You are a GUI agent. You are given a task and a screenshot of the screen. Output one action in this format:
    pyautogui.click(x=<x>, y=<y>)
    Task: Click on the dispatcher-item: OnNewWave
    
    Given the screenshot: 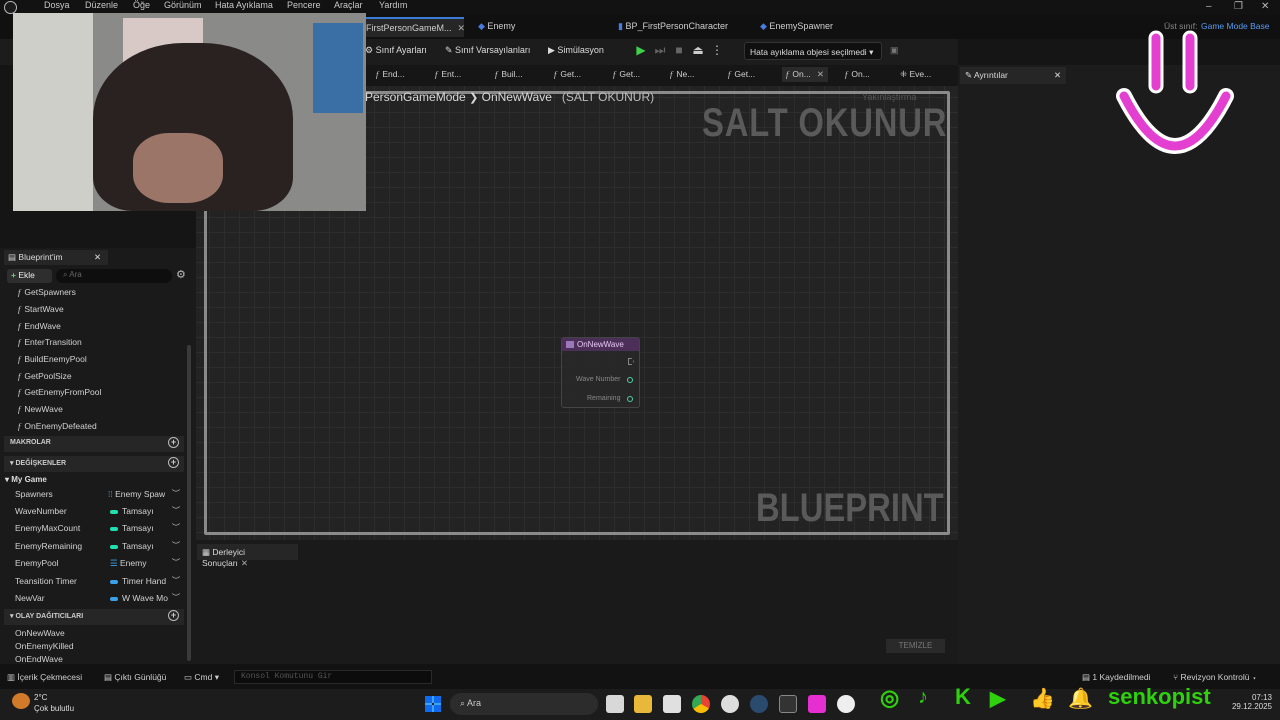 What is the action you would take?
    pyautogui.click(x=40, y=633)
    